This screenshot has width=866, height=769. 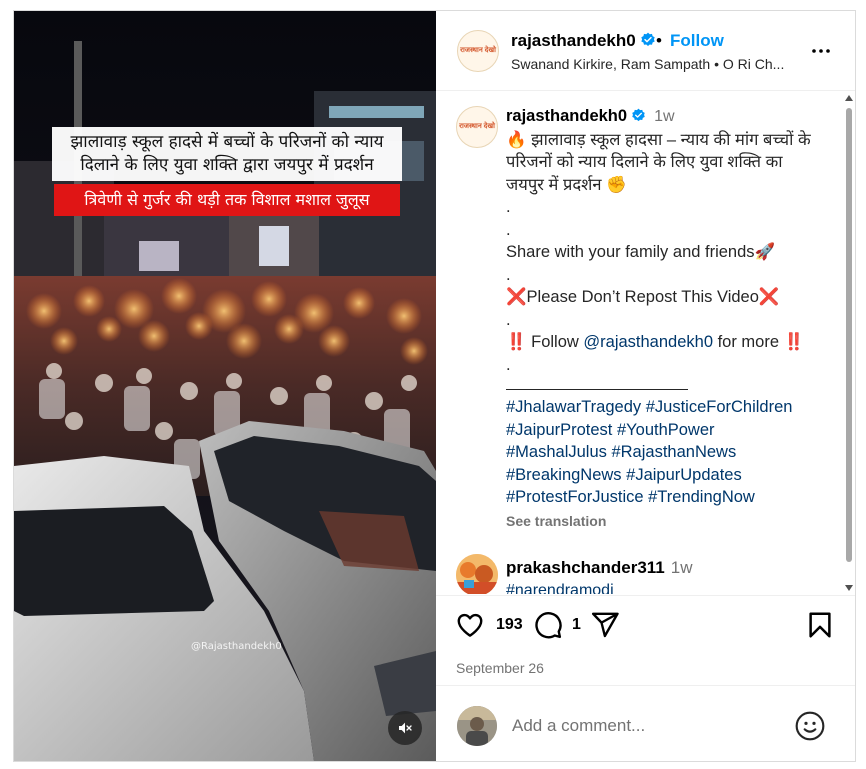 I want to click on heart-icon, so click(x=470, y=625).